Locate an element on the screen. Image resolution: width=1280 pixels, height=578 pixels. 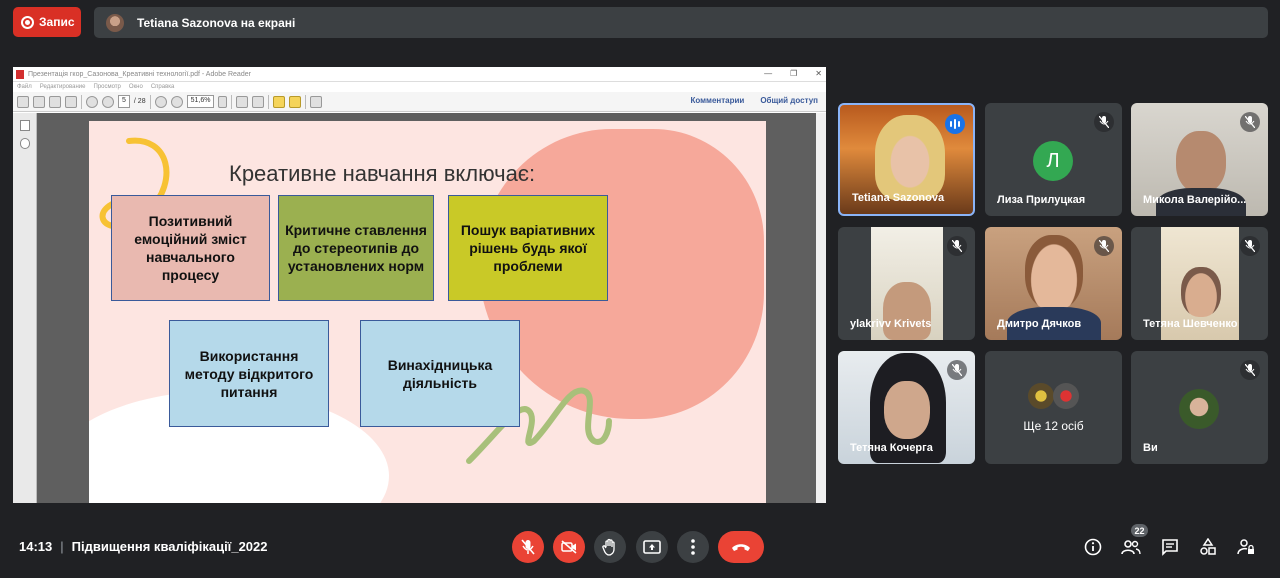
record-button: Запис is located at coordinates (47, 22).